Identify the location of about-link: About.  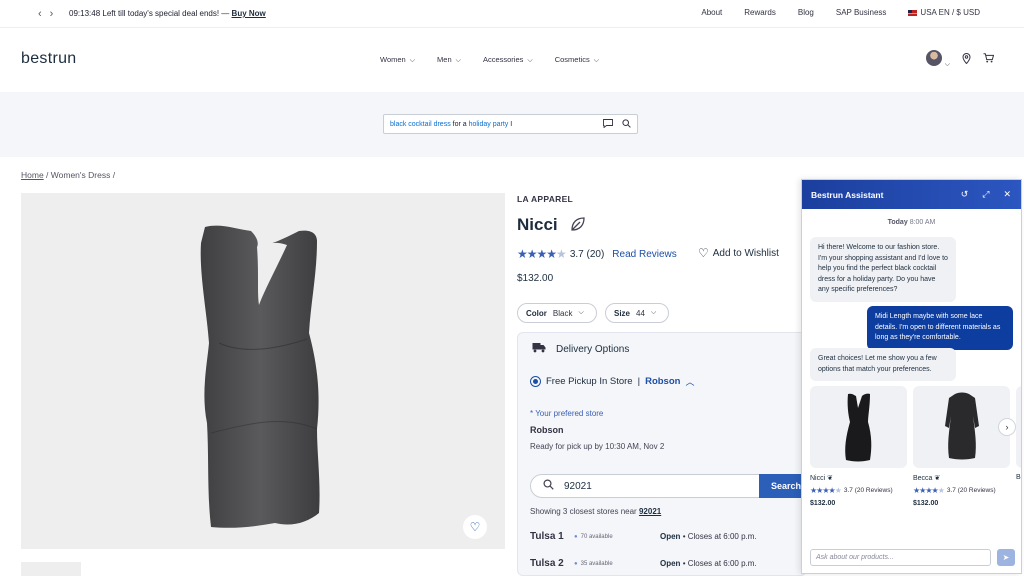
(711, 12).